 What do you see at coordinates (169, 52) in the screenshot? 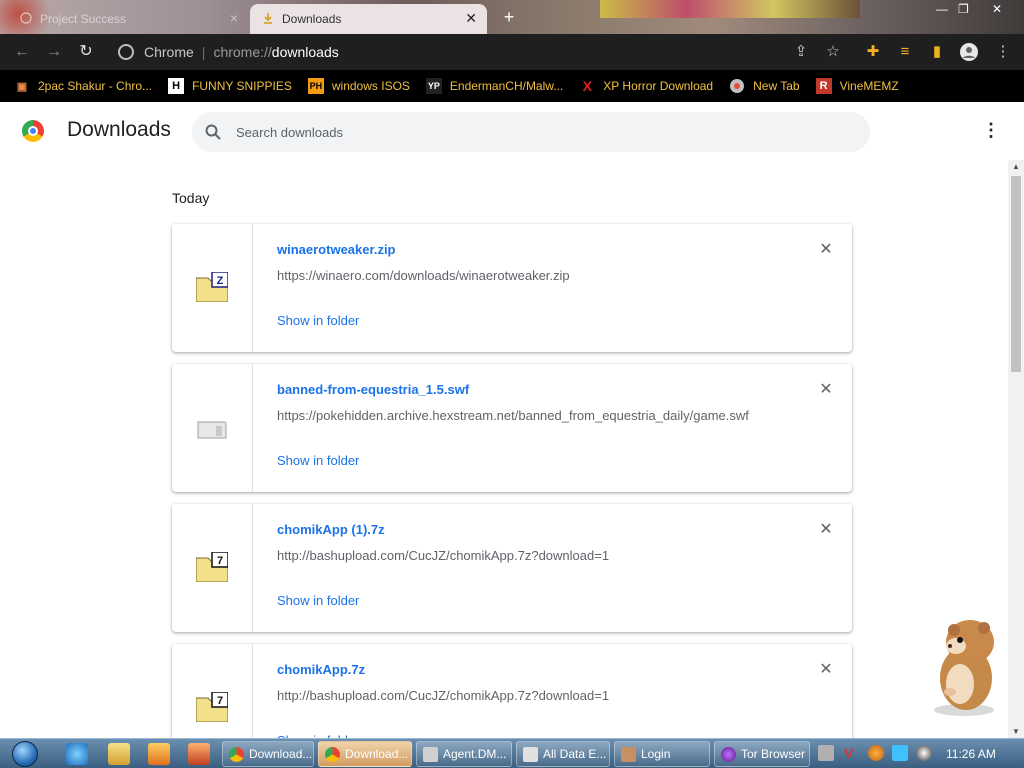
I see `omnibox-chip: Chrome` at bounding box center [169, 52].